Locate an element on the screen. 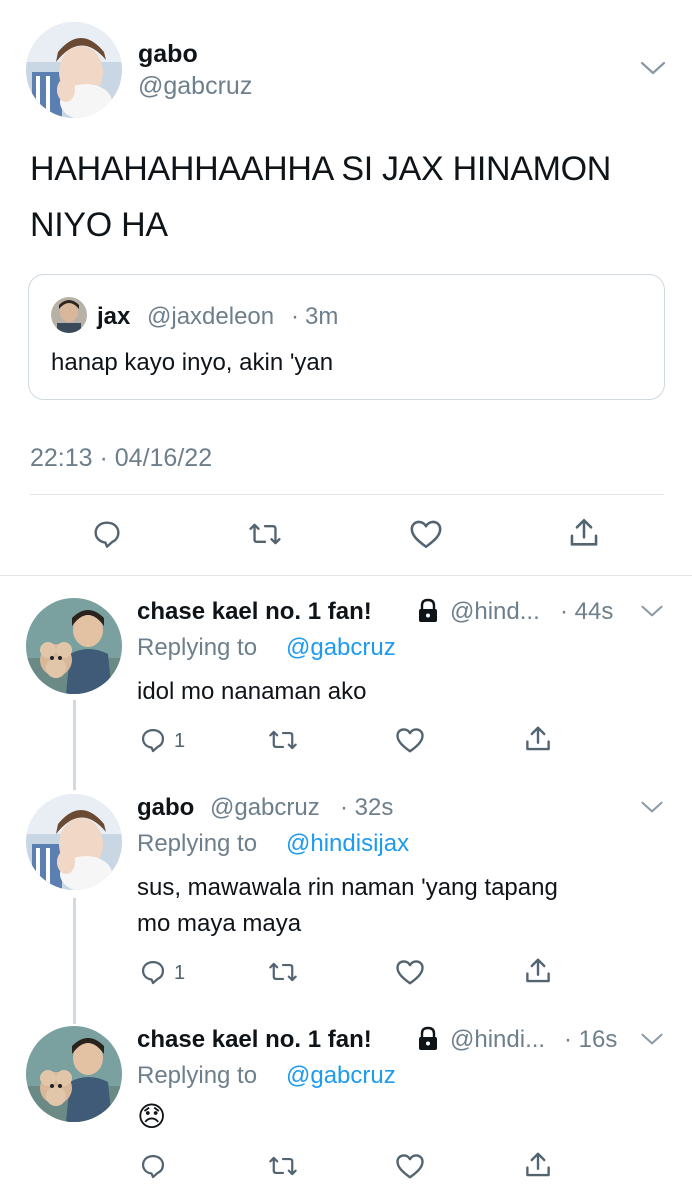 The height and width of the screenshot is (1200, 692). reply1-replying-prefix: Replying to is located at coordinates (197, 647).